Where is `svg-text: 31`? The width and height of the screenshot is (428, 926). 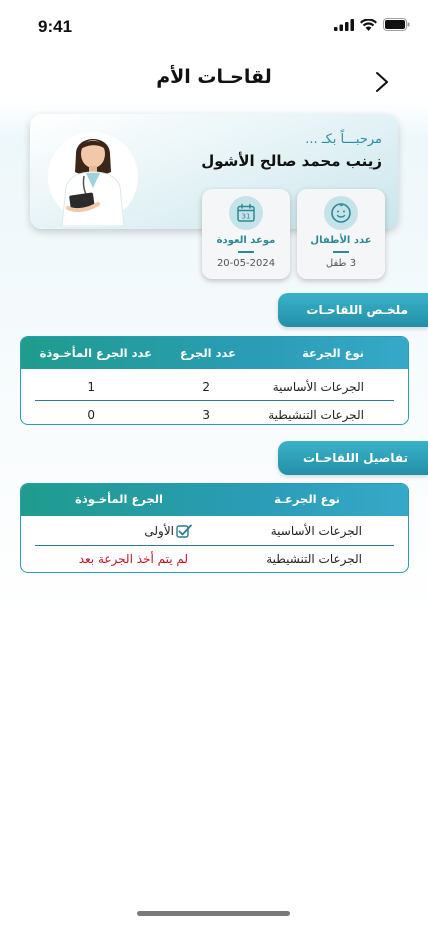 svg-text: 31 is located at coordinates (246, 217).